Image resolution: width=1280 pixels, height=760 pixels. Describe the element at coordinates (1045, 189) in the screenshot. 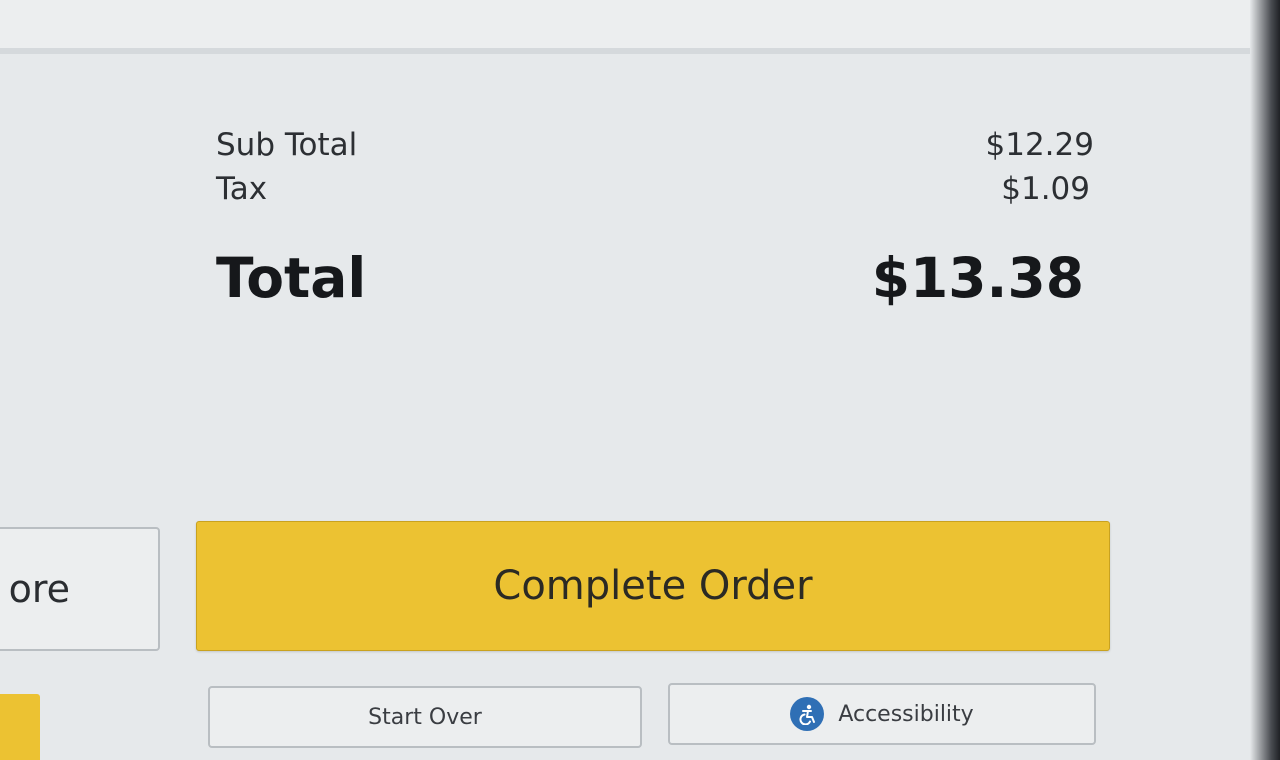

I see `tax-value: $1.09` at that location.